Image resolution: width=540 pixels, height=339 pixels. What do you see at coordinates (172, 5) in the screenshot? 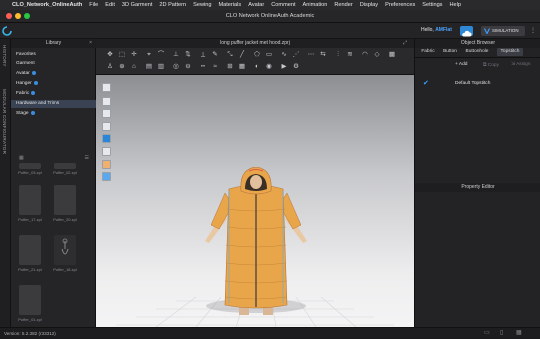
I see `menu-2d-pattern: 2D Pattern` at bounding box center [172, 5].